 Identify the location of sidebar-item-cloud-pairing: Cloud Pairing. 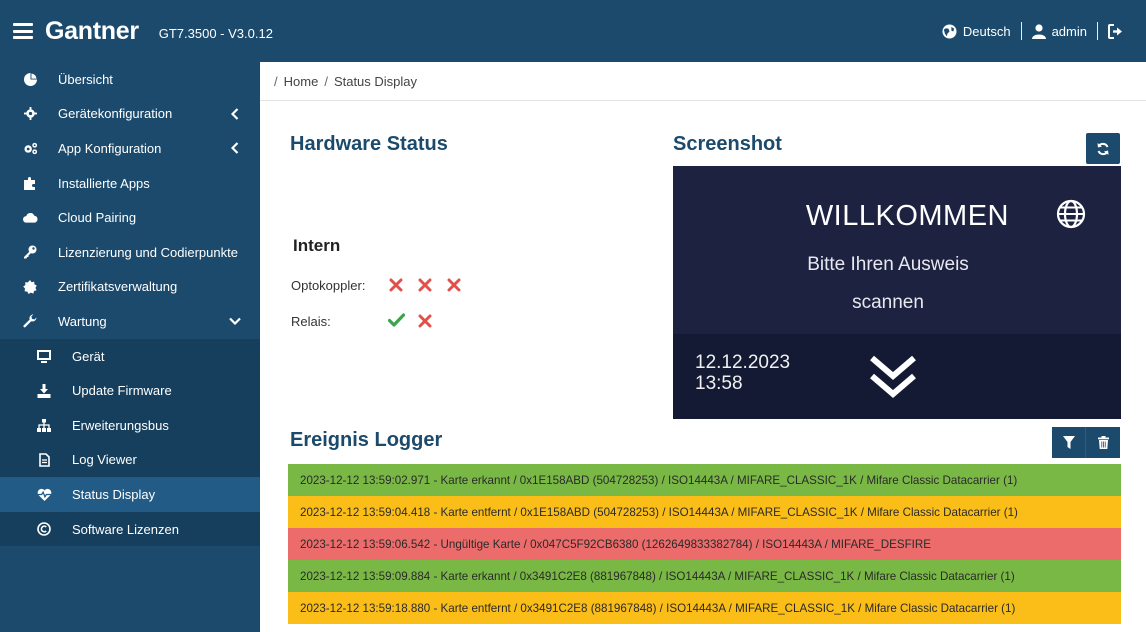
(130, 217).